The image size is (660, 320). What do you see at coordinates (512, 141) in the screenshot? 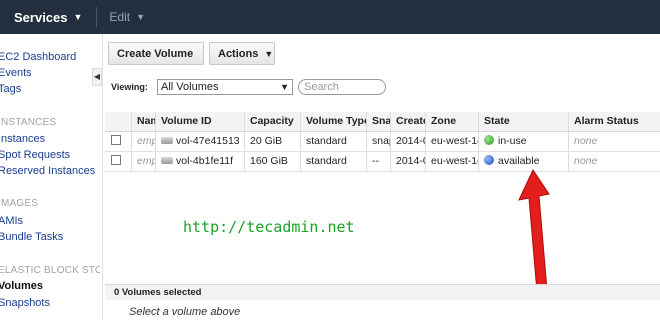
I see `state-text: in-use` at bounding box center [512, 141].